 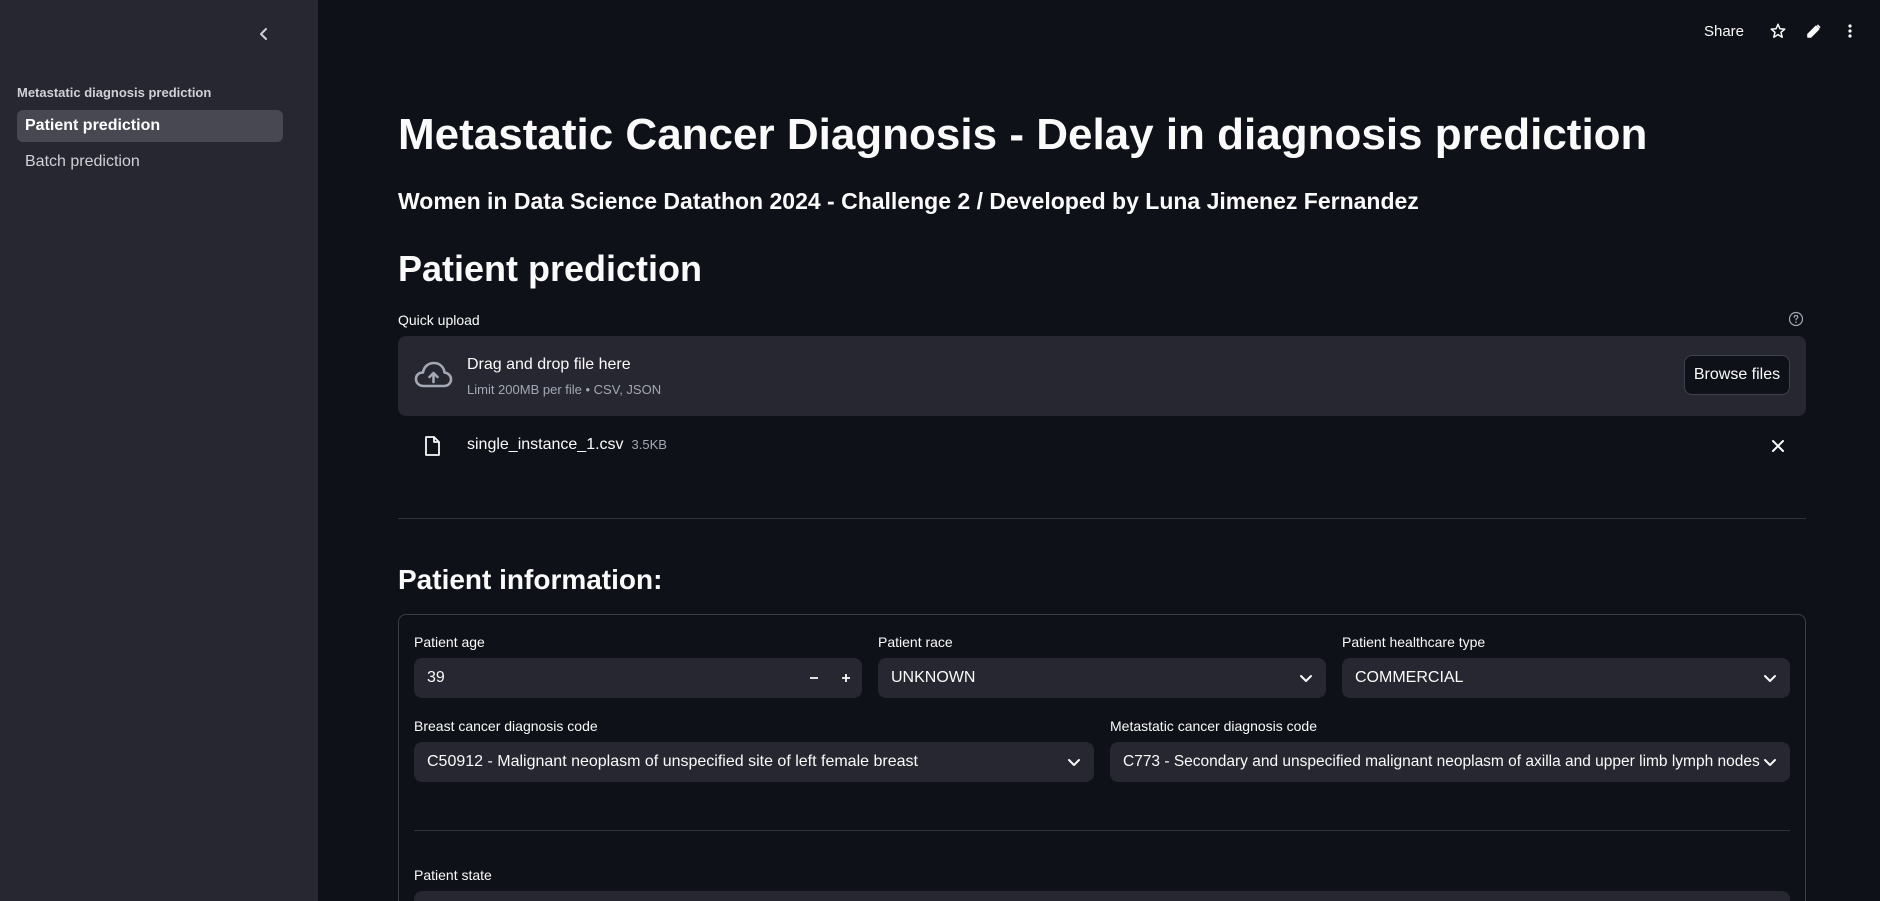 I want to click on upload-label: Quick upload, so click(x=439, y=320).